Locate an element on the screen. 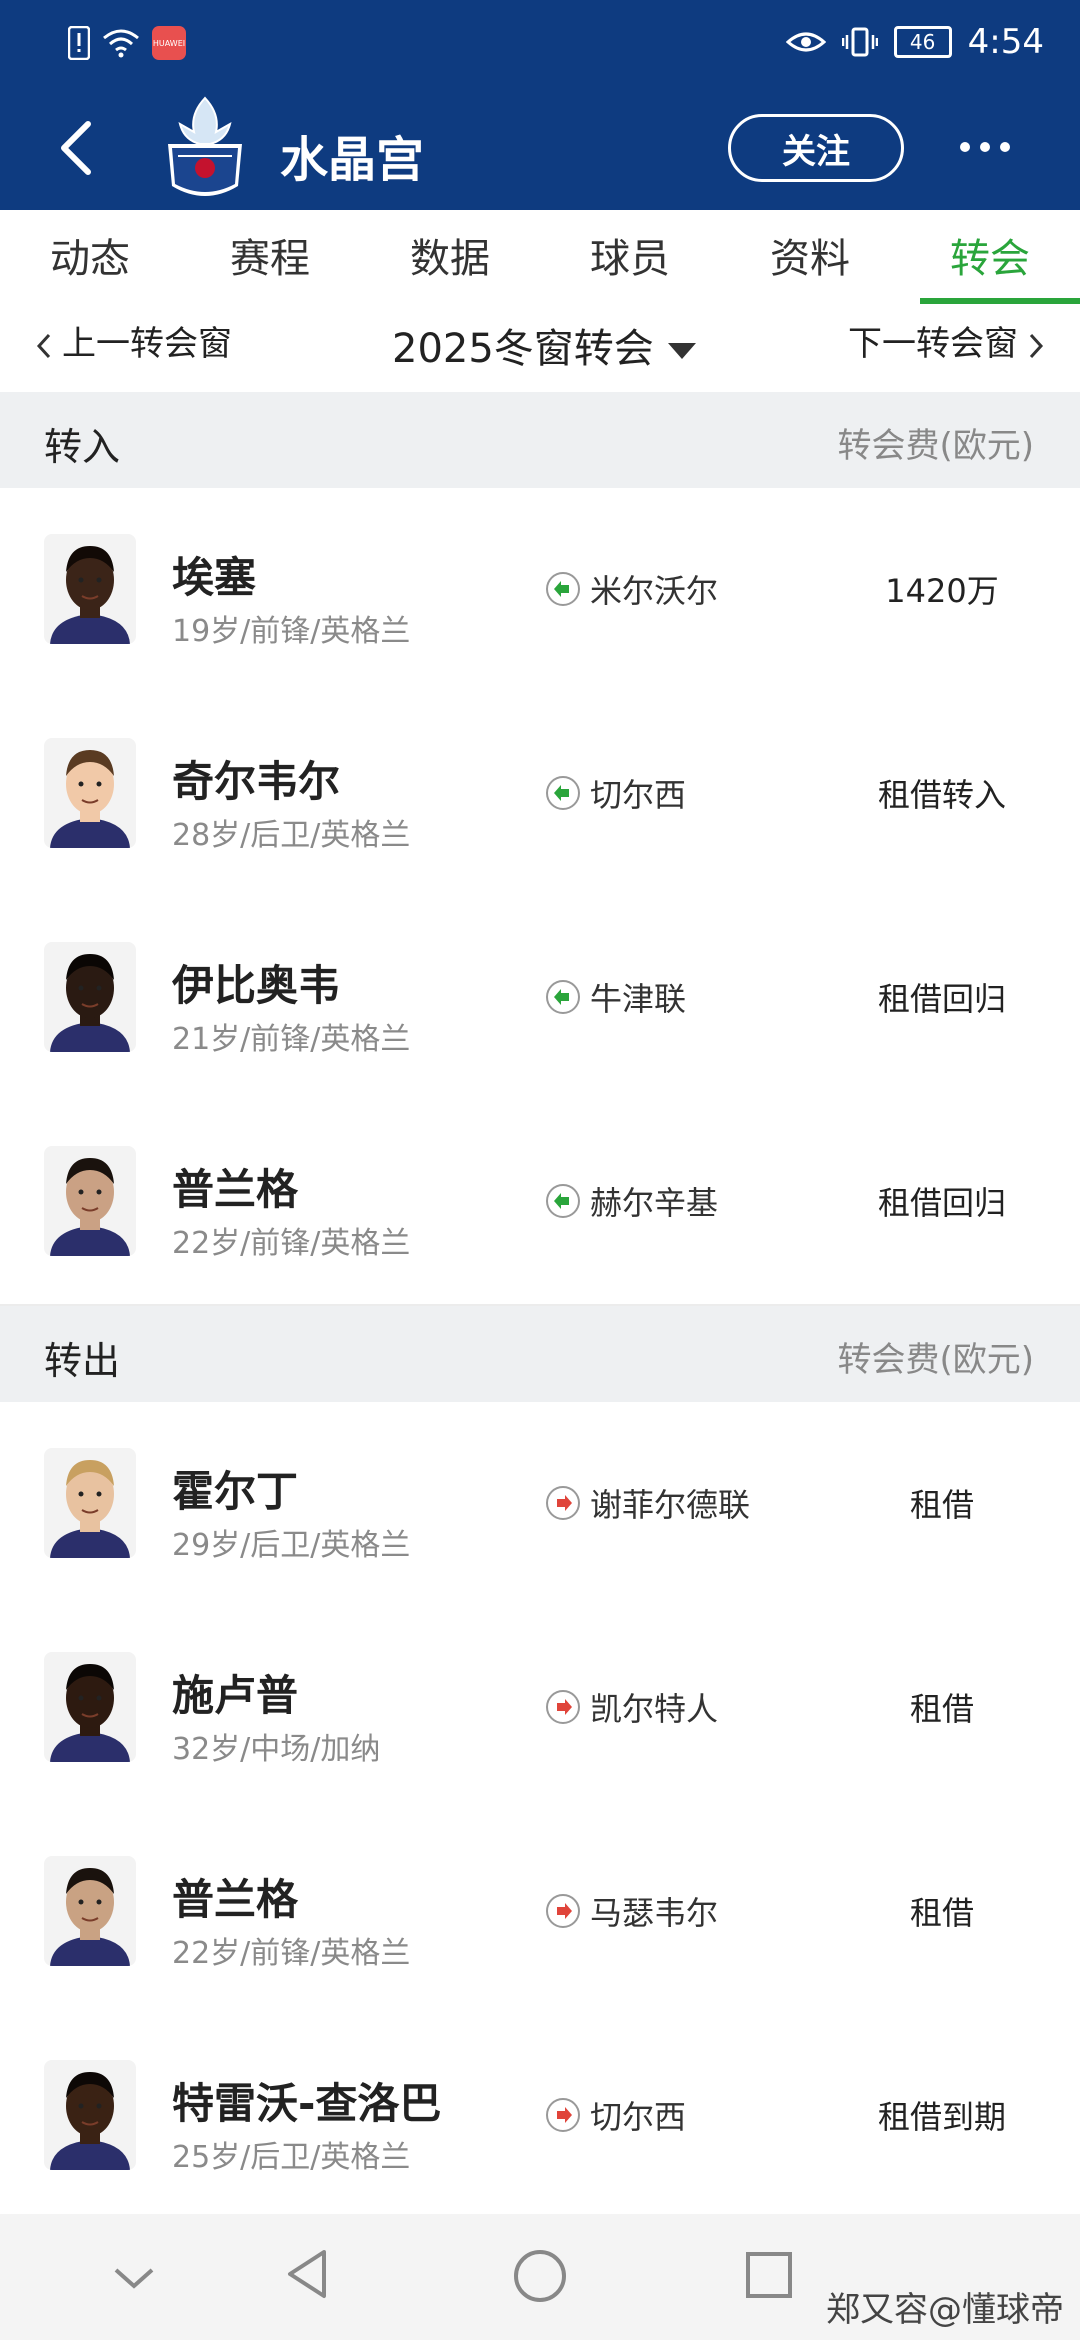 This screenshot has width=1080, height=2340. club: 切尔西 is located at coordinates (616, 793).